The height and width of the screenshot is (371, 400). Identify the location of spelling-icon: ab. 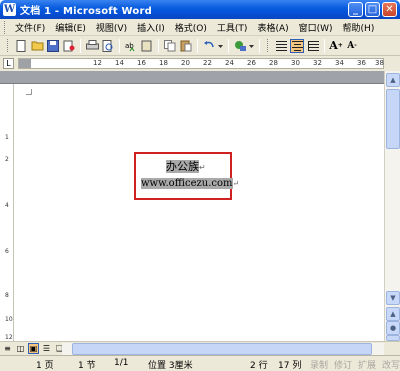
(131, 46).